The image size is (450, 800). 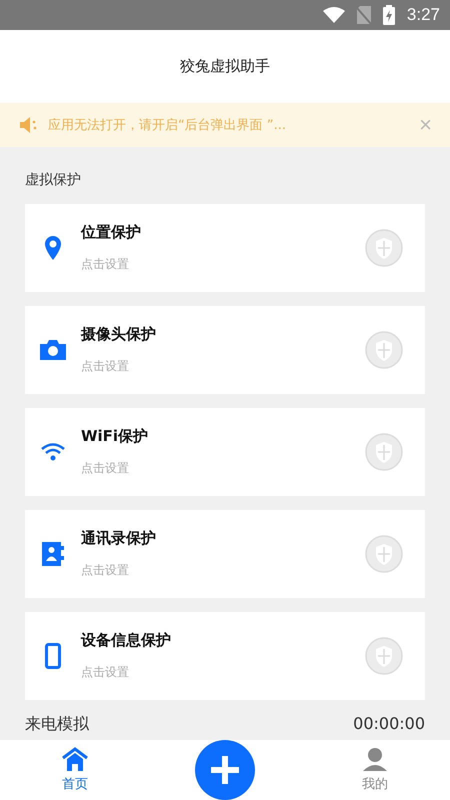 I want to click on no-sim-icon, so click(x=363, y=15).